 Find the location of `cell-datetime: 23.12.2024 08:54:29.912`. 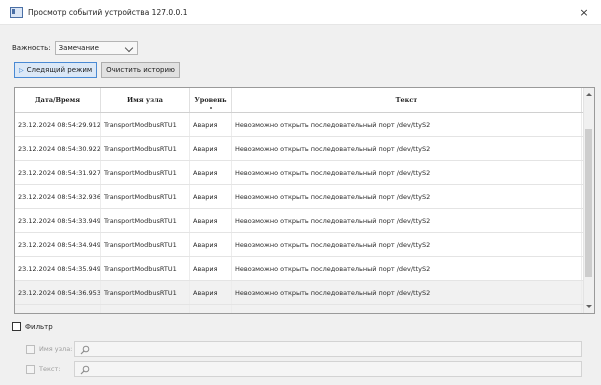

cell-datetime: 23.12.2024 08:54:29.912 is located at coordinates (58, 124).